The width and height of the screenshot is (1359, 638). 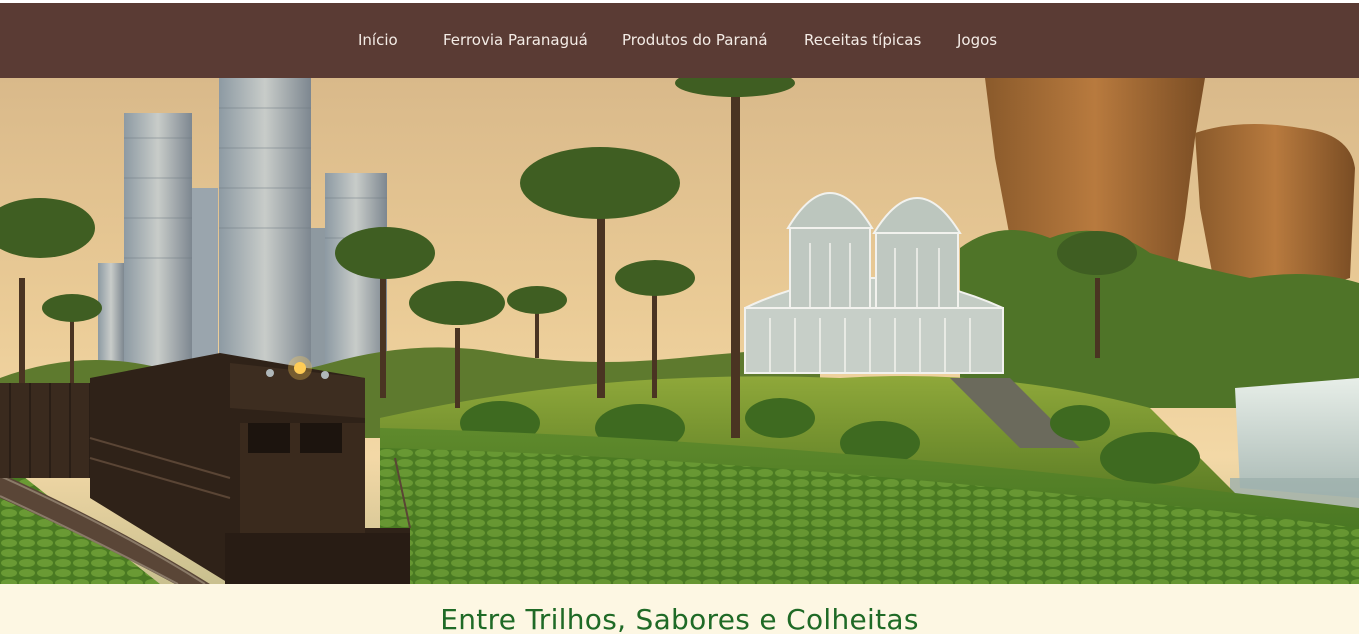 I want to click on nav-item-ferrovia-paranagua: Ferrovia Paranaguá, so click(x=515, y=40).